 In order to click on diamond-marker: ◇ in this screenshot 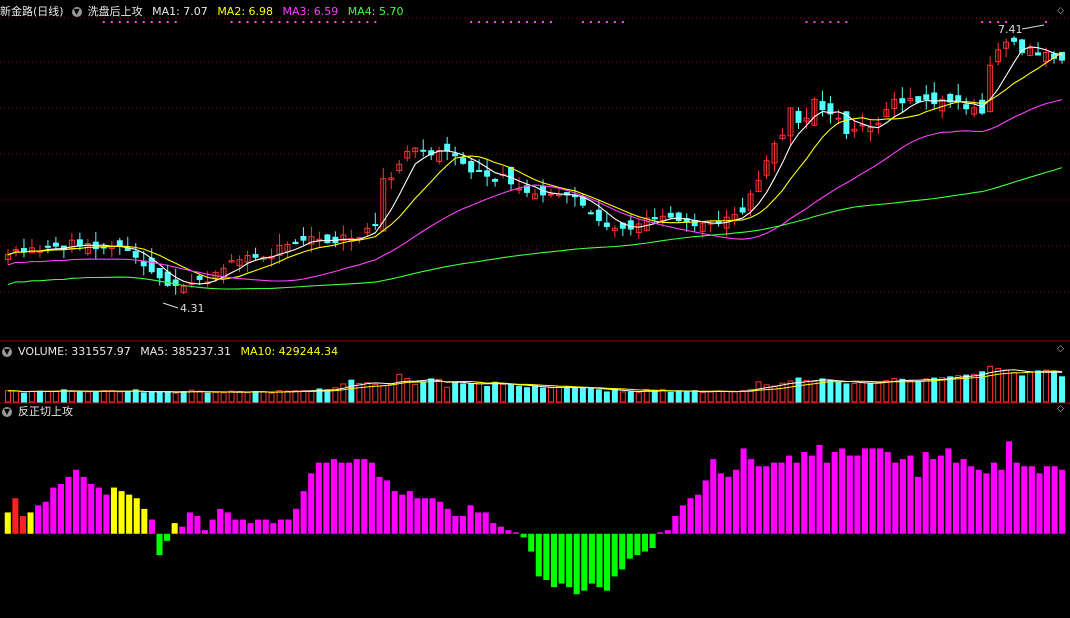, I will do `click(1060, 409)`.